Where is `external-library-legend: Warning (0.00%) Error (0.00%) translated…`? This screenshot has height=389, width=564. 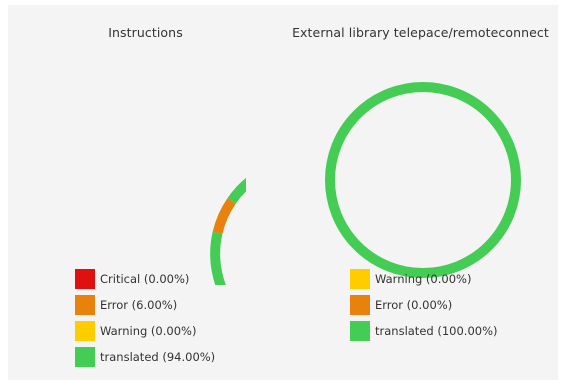 external-library-legend: Warning (0.00%) Error (0.00%) translated… is located at coordinates (424, 308).